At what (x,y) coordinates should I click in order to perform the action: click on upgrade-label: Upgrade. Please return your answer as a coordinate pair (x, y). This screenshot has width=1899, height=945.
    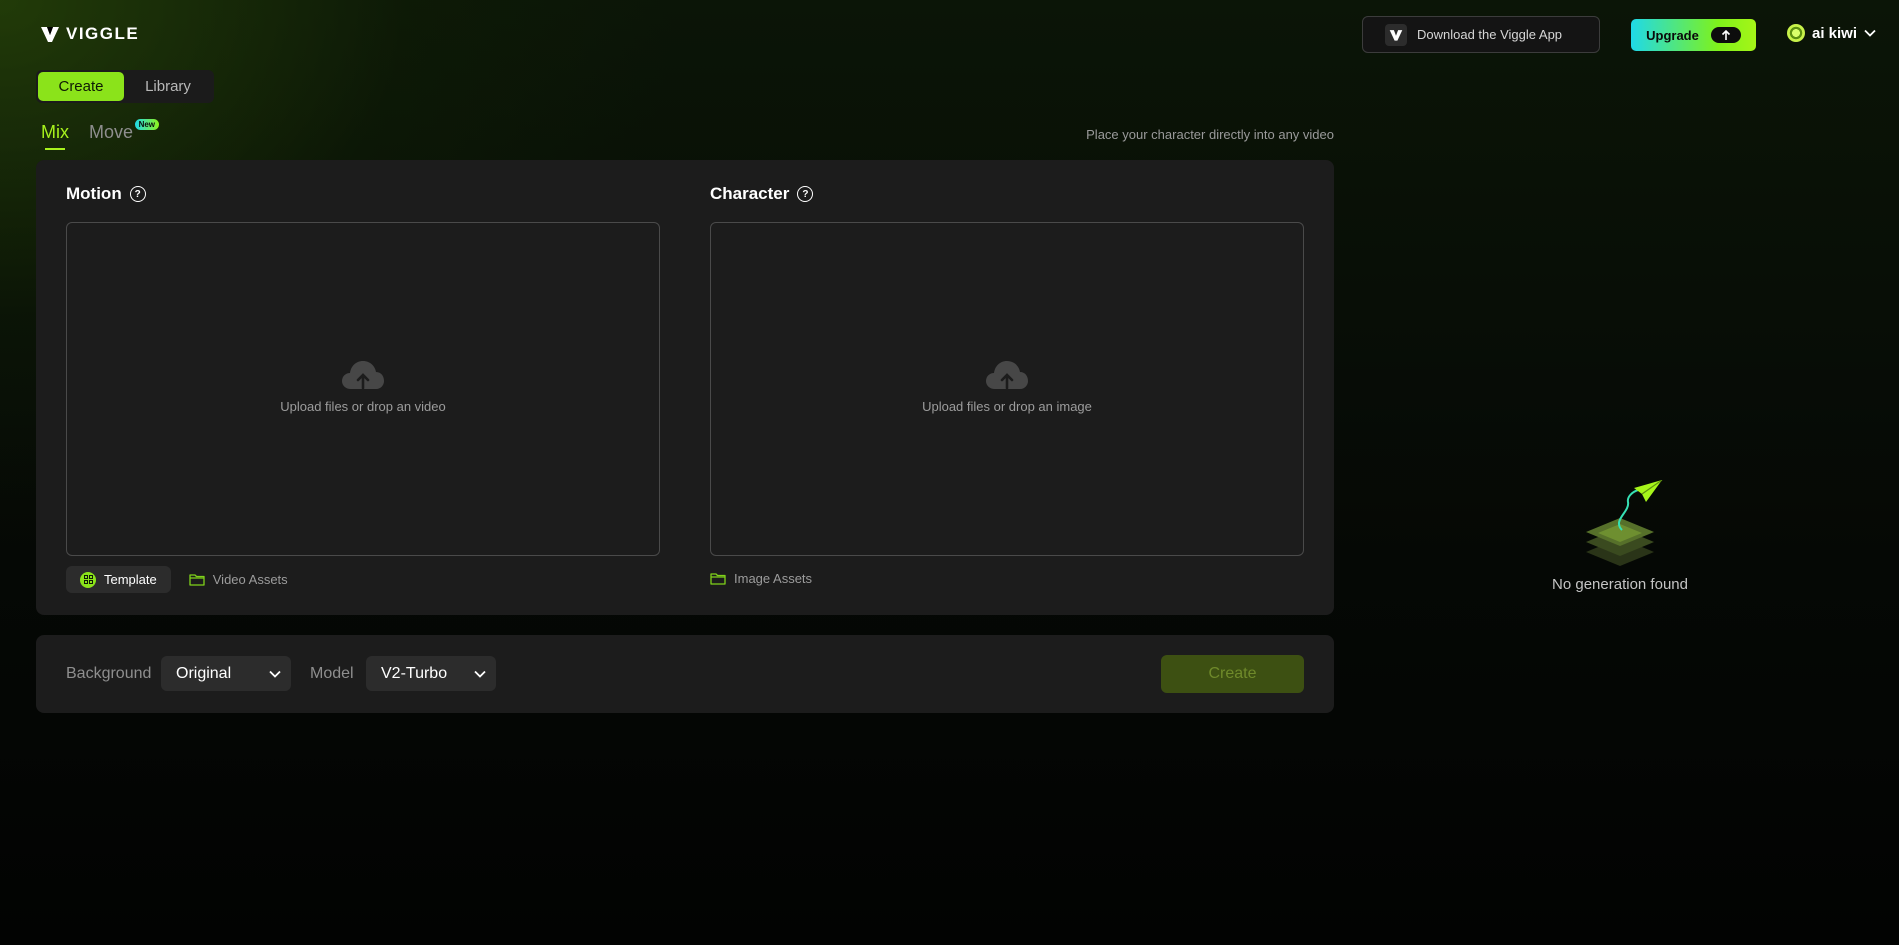
    Looking at the image, I should click on (1672, 35).